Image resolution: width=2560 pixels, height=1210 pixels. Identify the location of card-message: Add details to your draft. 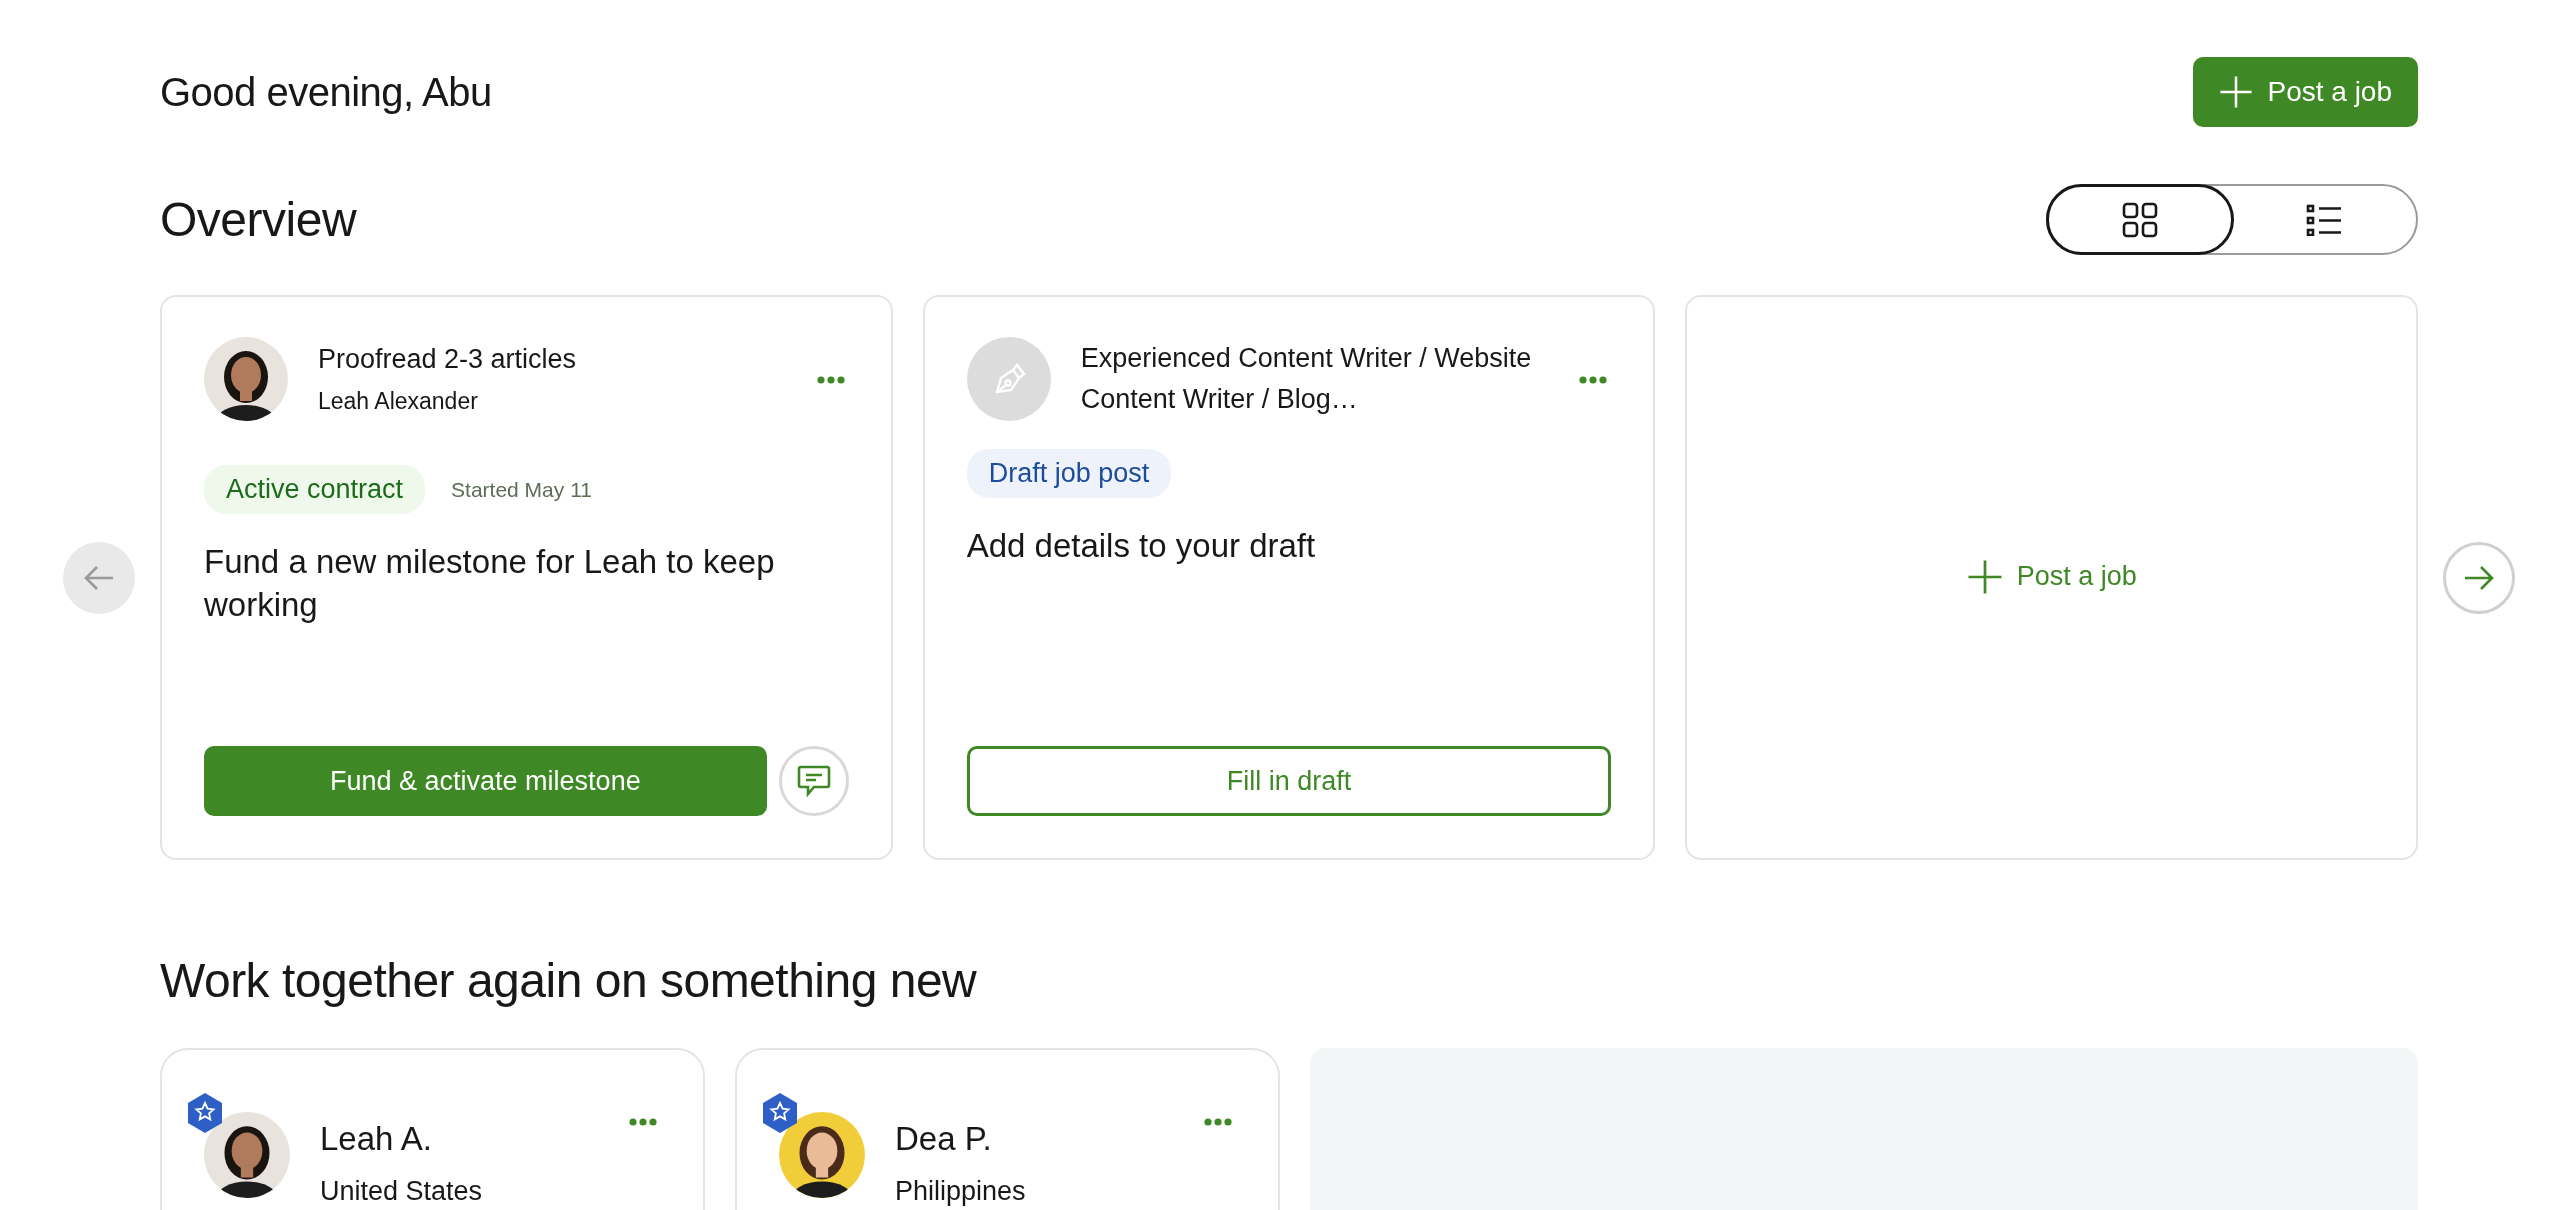
(1141, 545).